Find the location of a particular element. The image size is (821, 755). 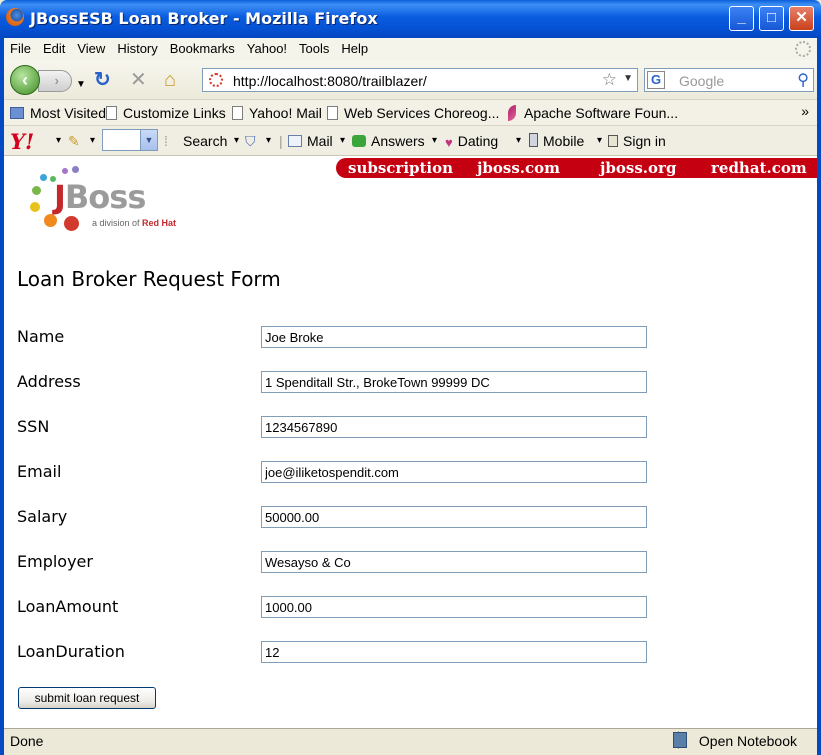

url-dropdown-icon: ▼ is located at coordinates (628, 78).